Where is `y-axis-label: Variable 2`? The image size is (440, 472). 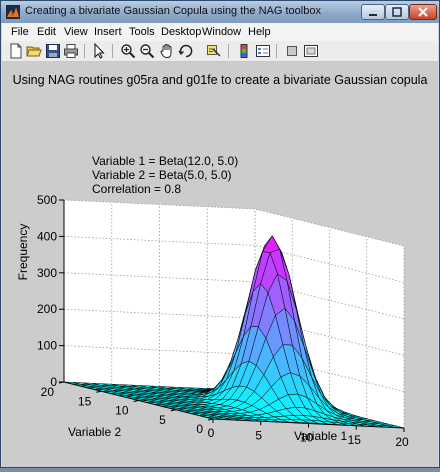 y-axis-label: Variable 2 is located at coordinates (94, 432).